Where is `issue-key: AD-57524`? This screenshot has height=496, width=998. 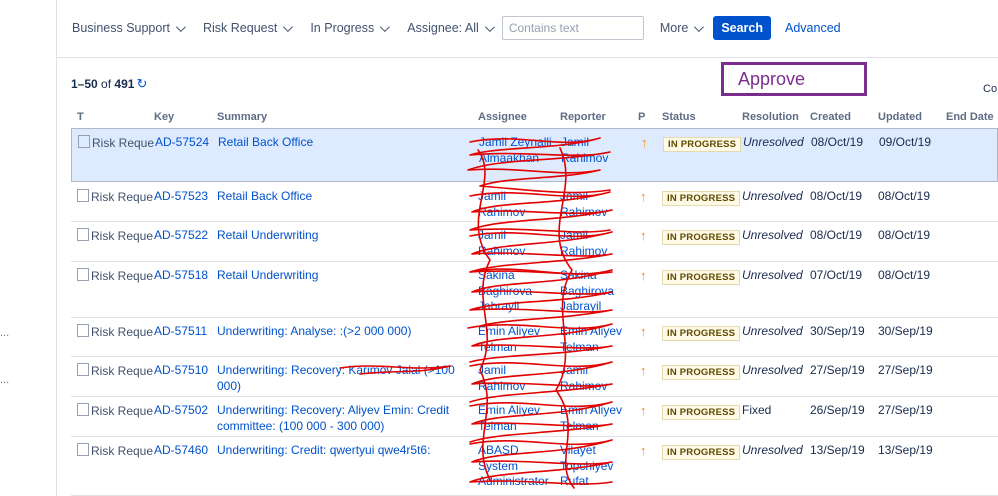 issue-key: AD-57524 is located at coordinates (182, 143).